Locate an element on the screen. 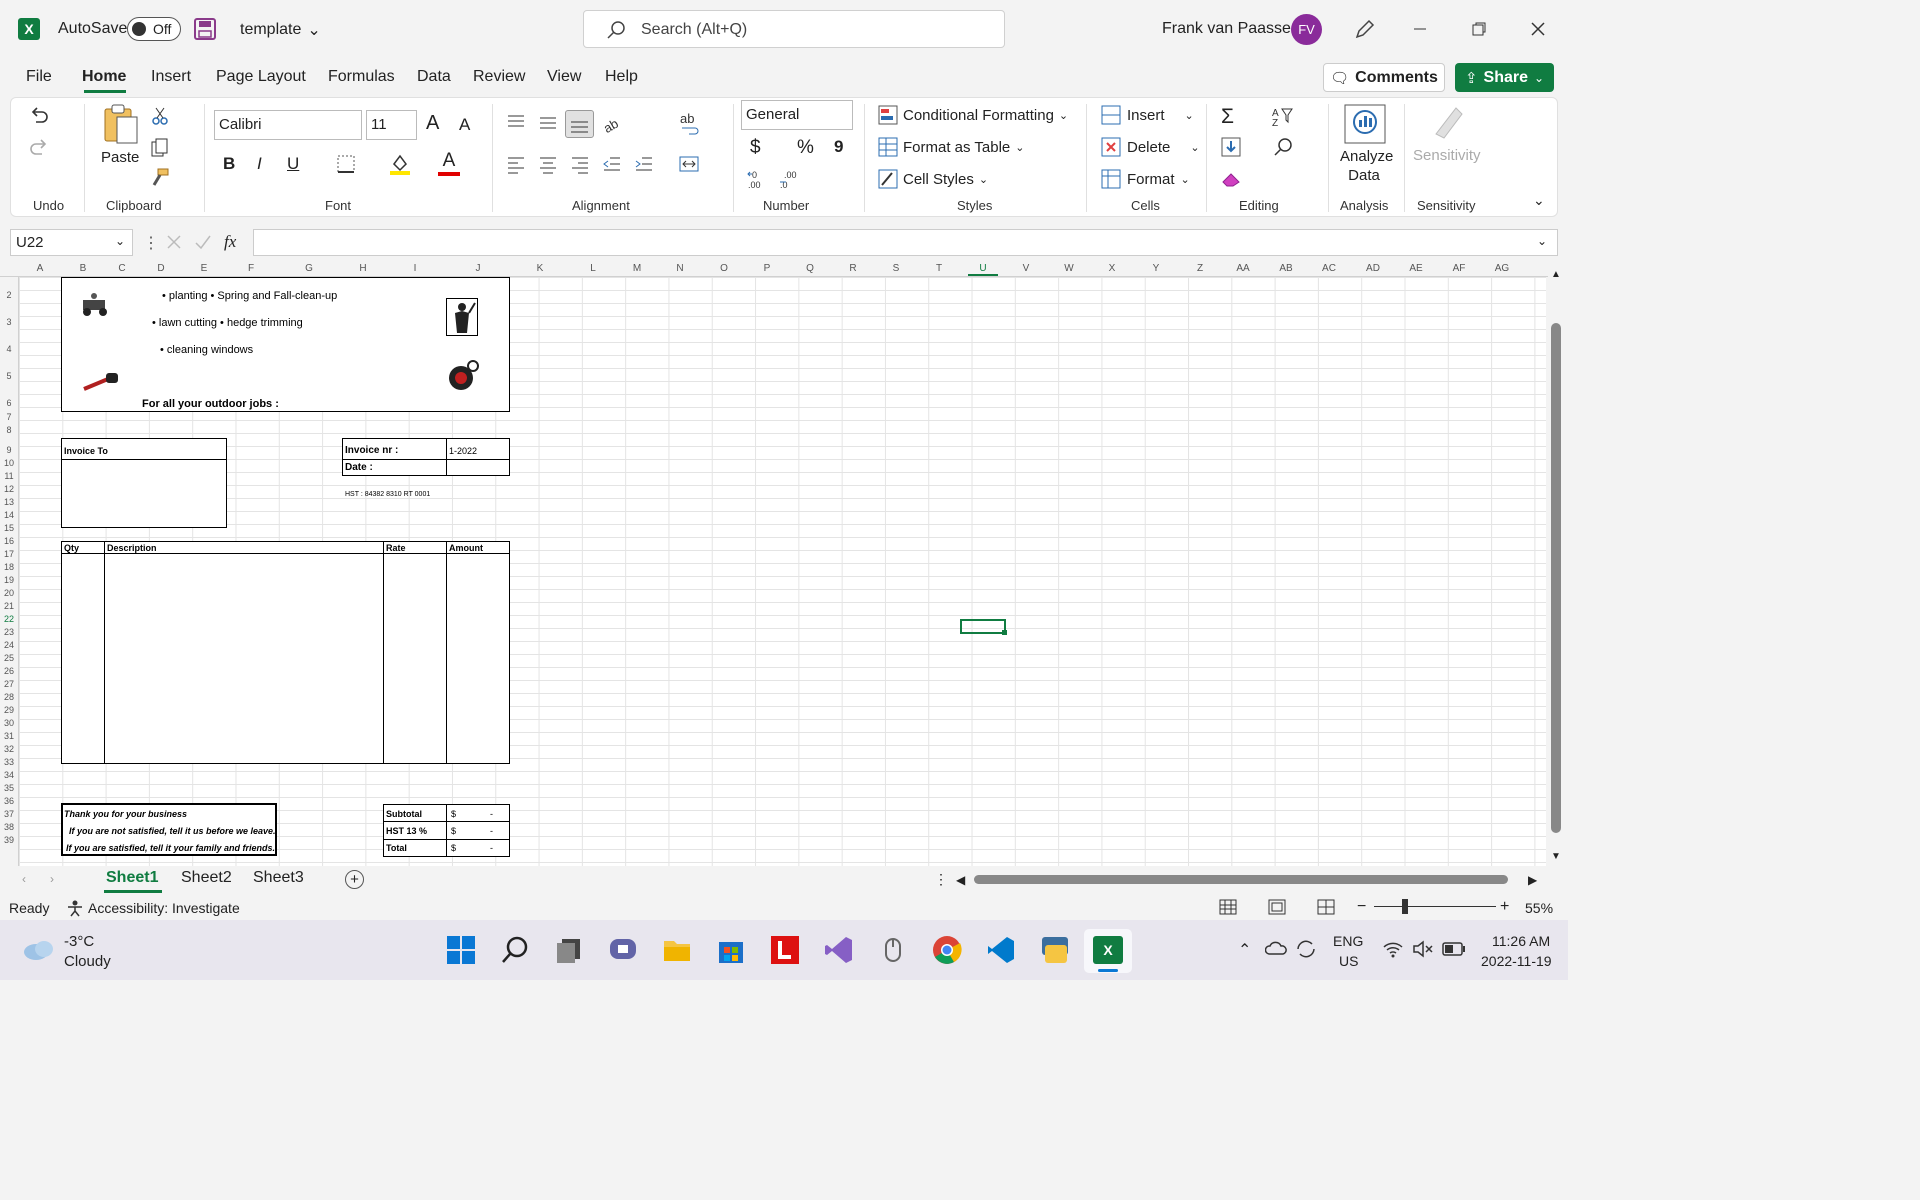  row-header-17: 17 is located at coordinates (9, 554).